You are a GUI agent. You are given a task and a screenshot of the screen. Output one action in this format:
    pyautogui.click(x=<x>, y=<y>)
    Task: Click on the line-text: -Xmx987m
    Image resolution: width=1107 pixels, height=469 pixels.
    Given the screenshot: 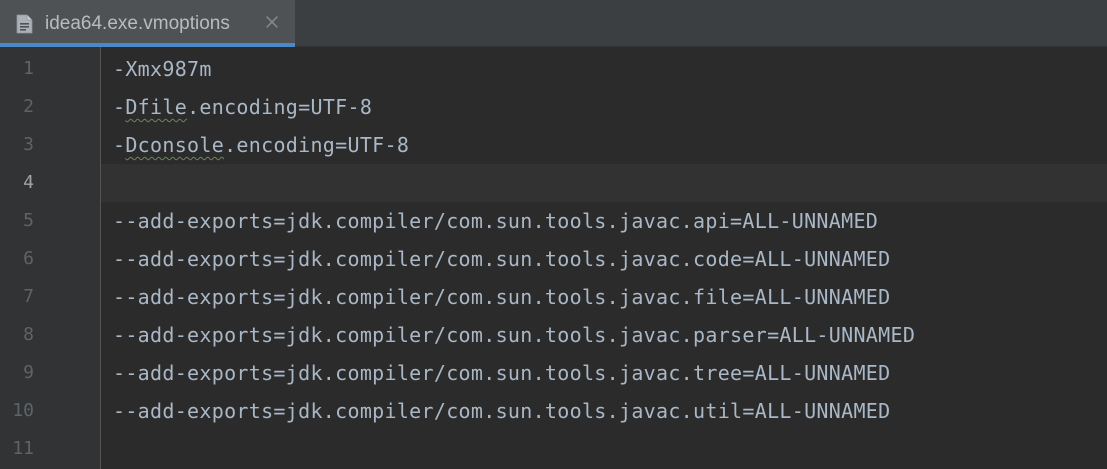 What is the action you would take?
    pyautogui.click(x=162, y=69)
    